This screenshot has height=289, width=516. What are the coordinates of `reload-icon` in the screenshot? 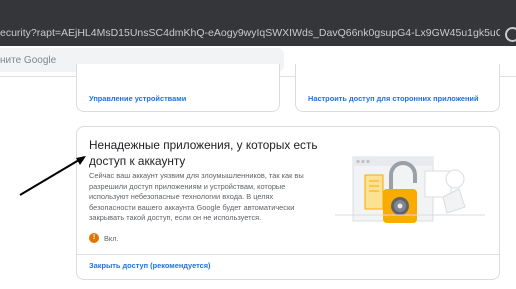 It's located at (510, 34).